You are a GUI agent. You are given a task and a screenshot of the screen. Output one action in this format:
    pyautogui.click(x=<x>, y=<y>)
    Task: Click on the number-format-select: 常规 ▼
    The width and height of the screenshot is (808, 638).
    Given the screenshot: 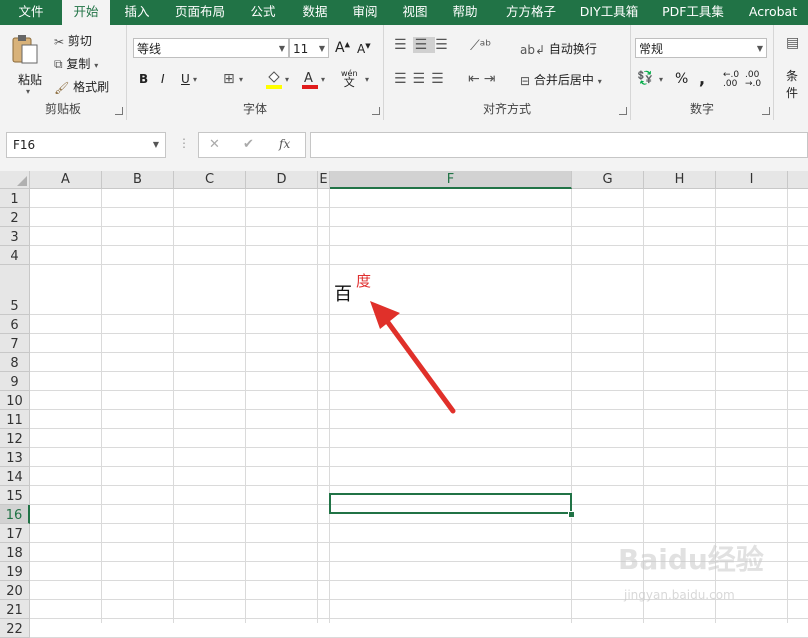 What is the action you would take?
    pyautogui.click(x=701, y=48)
    